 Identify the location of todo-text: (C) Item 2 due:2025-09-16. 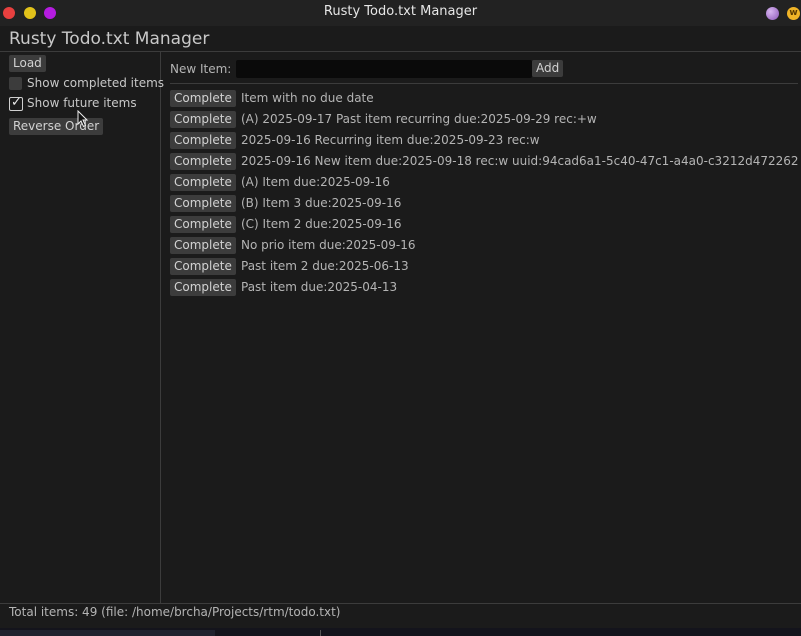
(321, 224).